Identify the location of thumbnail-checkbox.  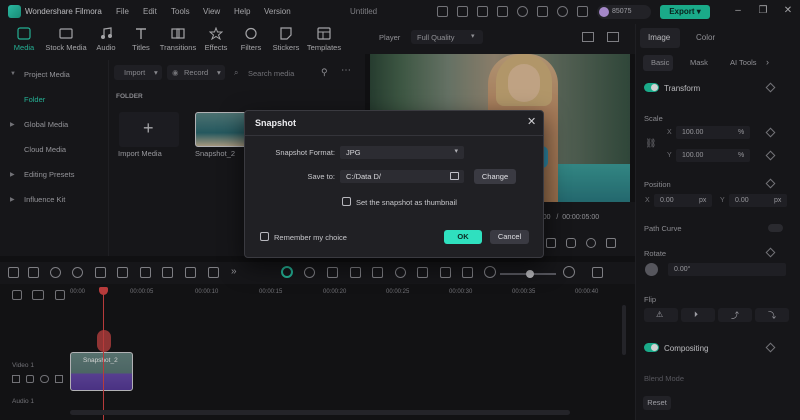
(346, 201).